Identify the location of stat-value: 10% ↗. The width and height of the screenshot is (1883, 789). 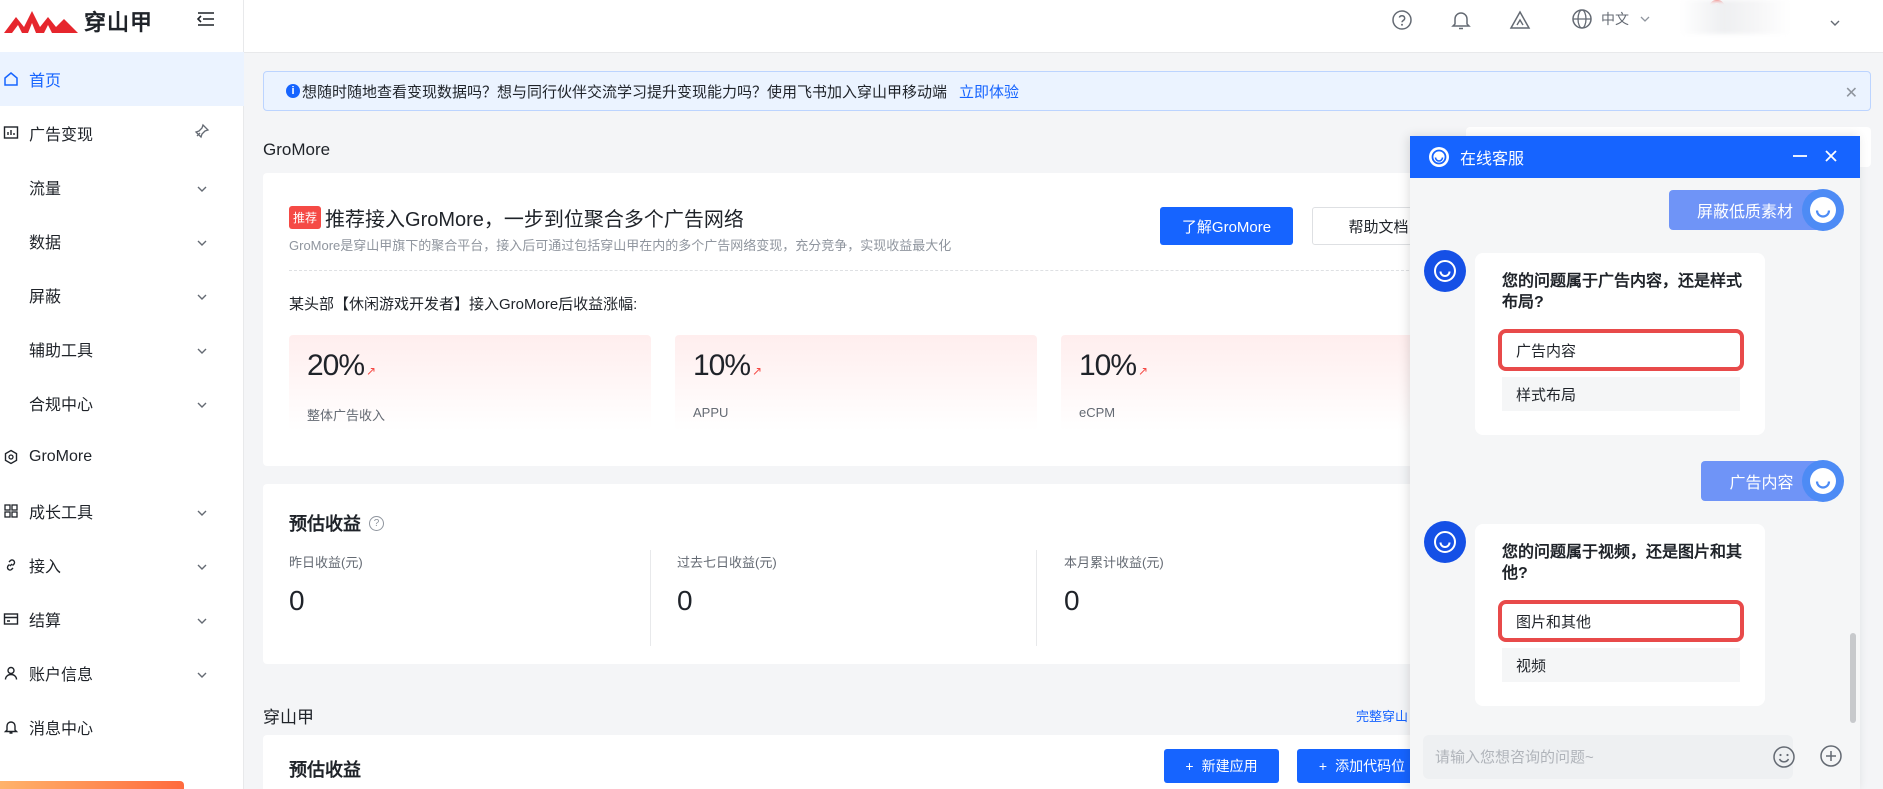
(1113, 365).